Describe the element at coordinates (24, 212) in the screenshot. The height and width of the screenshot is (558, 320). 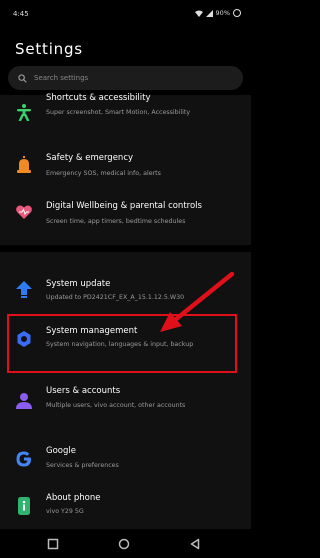
I see `heart-icon` at that location.